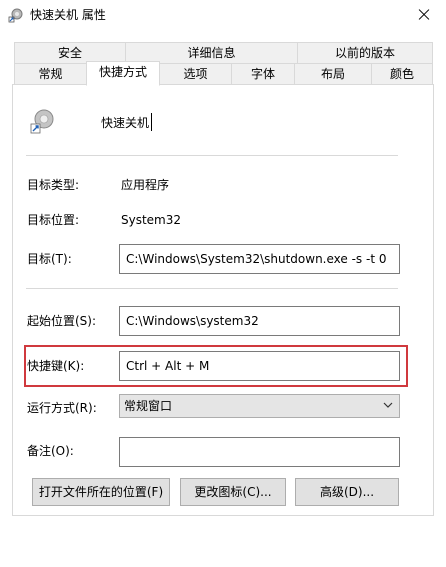  Describe the element at coordinates (259, 321) in the screenshot. I see `start-in-input: C:\Windows\system32` at that location.